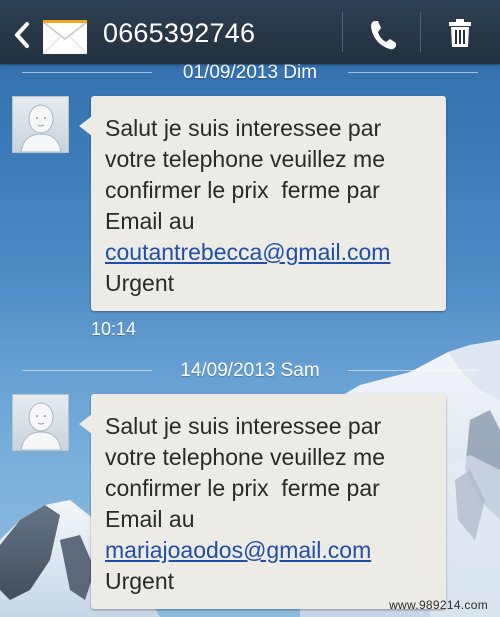 The width and height of the screenshot is (500, 617). I want to click on delete-button, so click(460, 32).